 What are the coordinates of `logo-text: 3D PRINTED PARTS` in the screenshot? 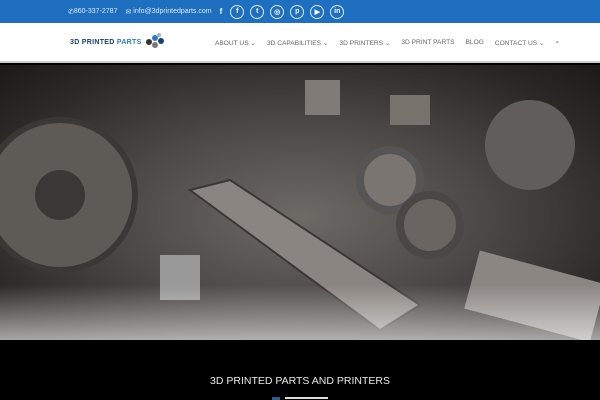 It's located at (106, 42).